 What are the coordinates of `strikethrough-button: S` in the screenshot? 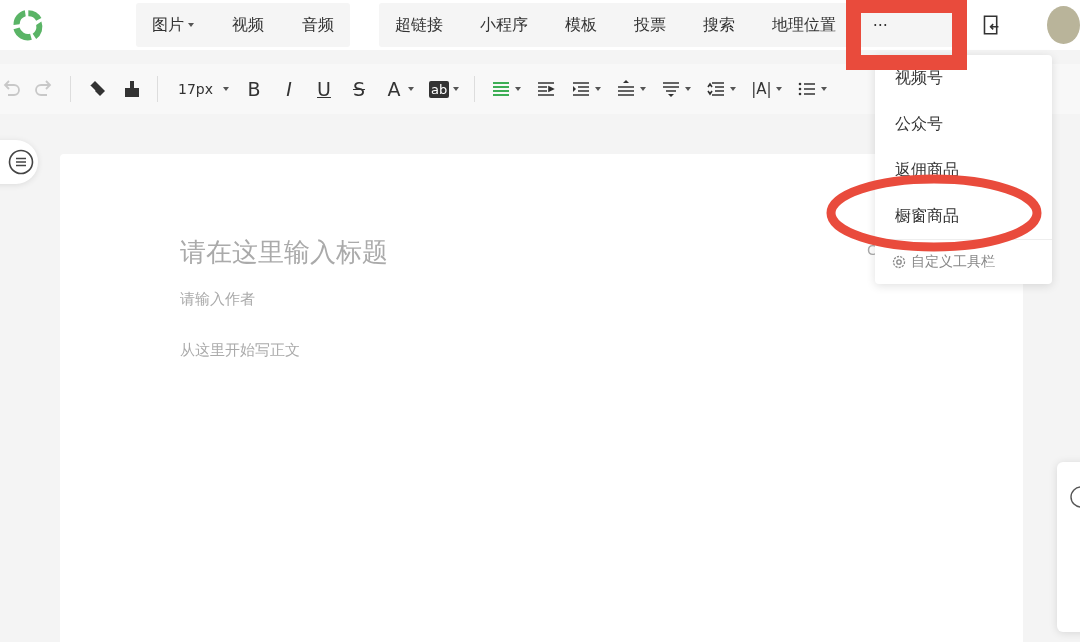 It's located at (359, 89).